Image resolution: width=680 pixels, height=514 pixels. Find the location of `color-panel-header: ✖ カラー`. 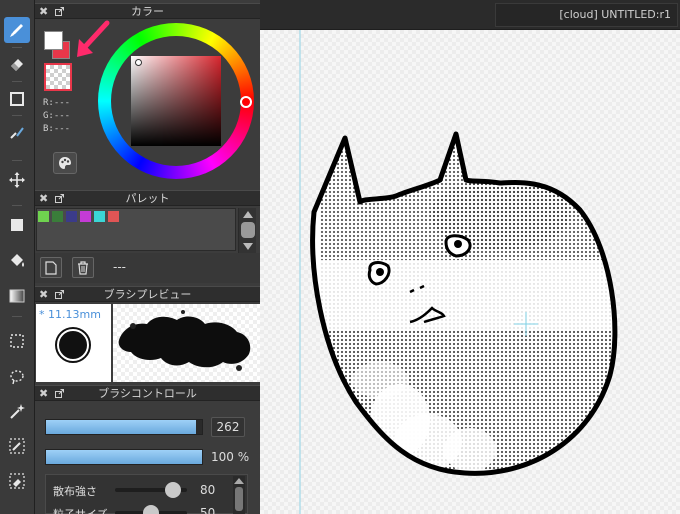

color-panel-header: ✖ カラー is located at coordinates (147, 11).